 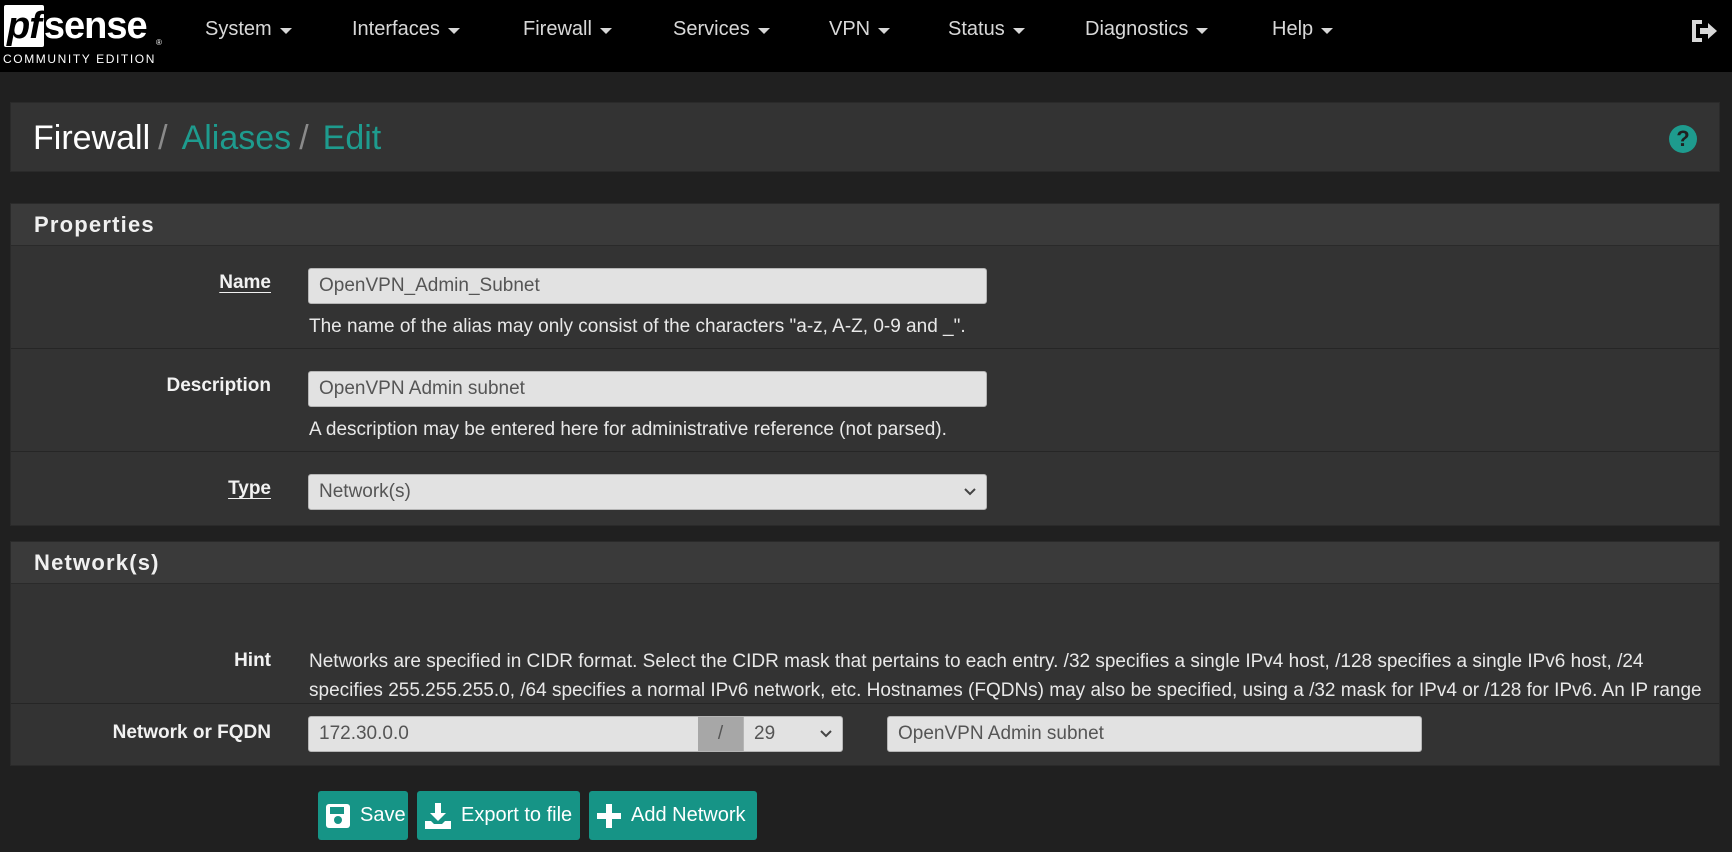 What do you see at coordinates (249, 488) in the screenshot?
I see `type-label: Type` at bounding box center [249, 488].